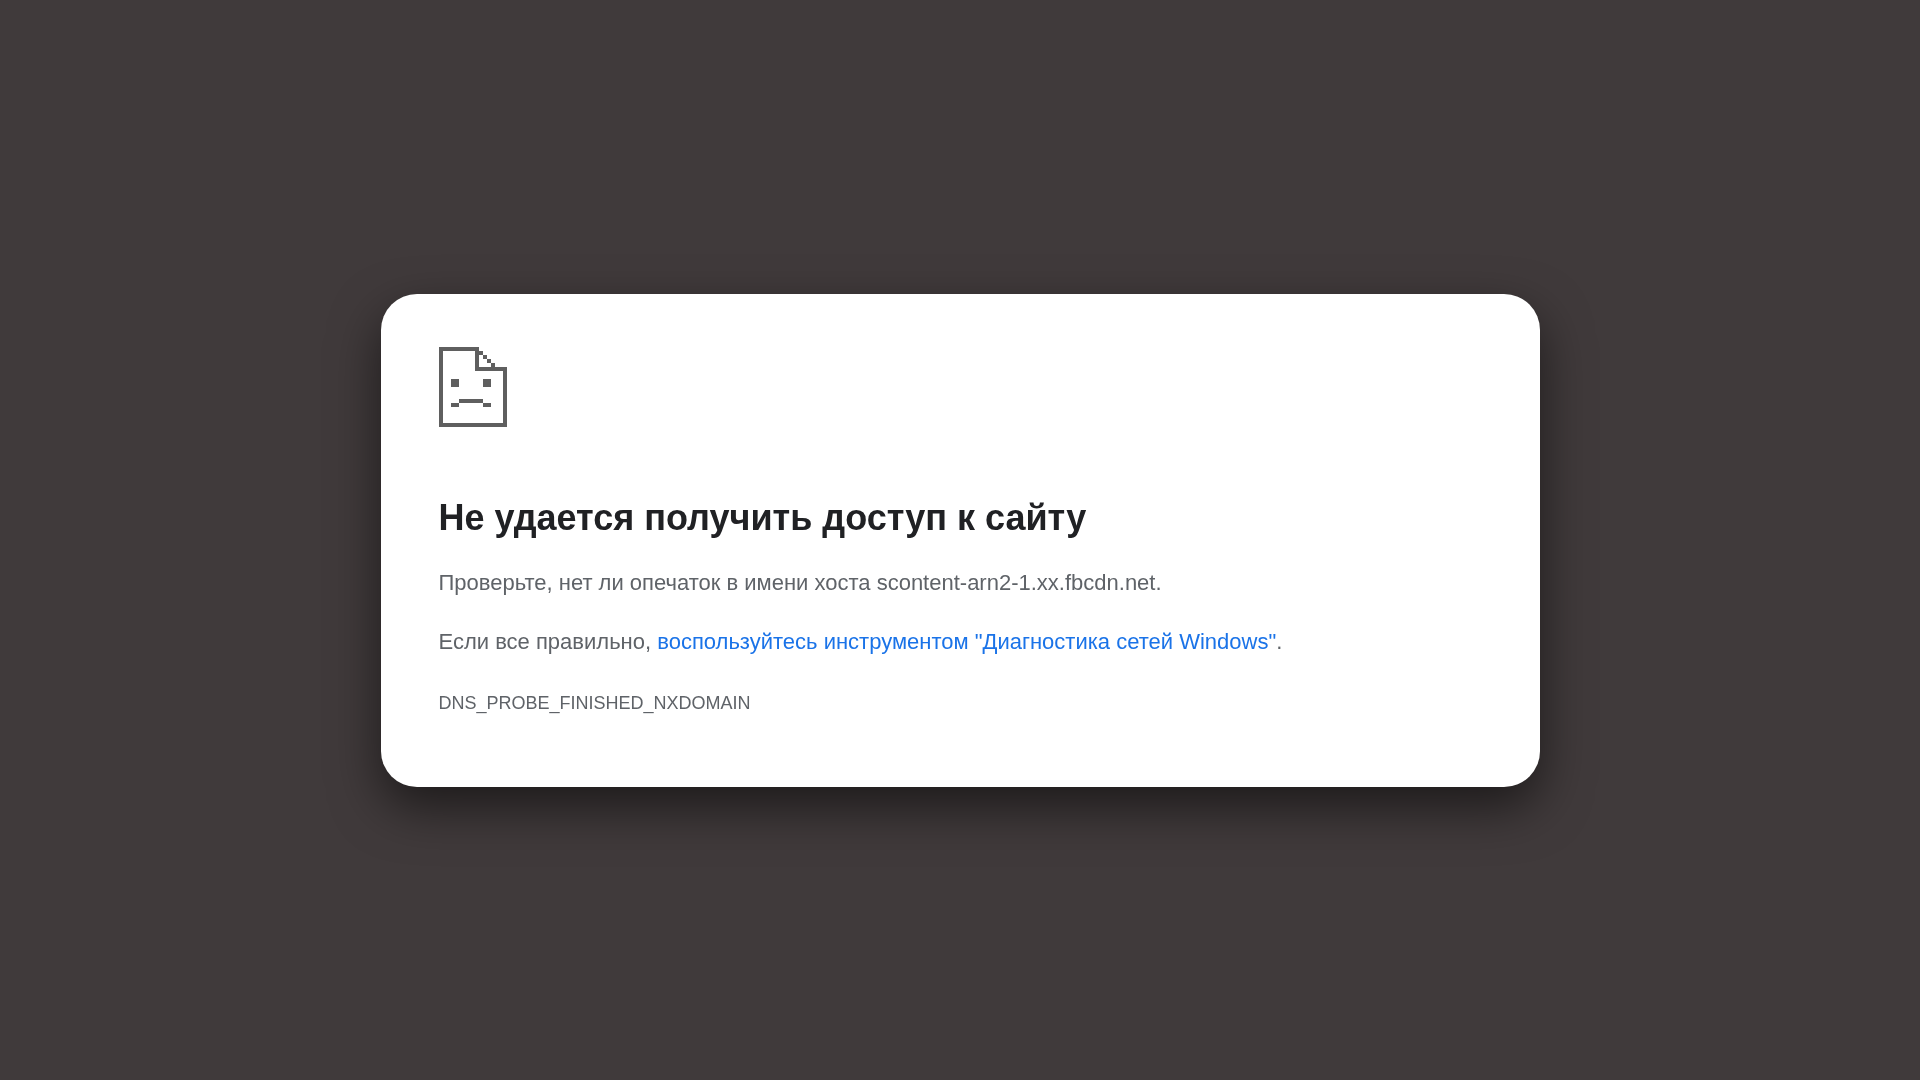 This screenshot has height=1080, width=1920. Describe the element at coordinates (763, 517) in the screenshot. I see `error-heading: Не удается получить доступ к сайту` at that location.